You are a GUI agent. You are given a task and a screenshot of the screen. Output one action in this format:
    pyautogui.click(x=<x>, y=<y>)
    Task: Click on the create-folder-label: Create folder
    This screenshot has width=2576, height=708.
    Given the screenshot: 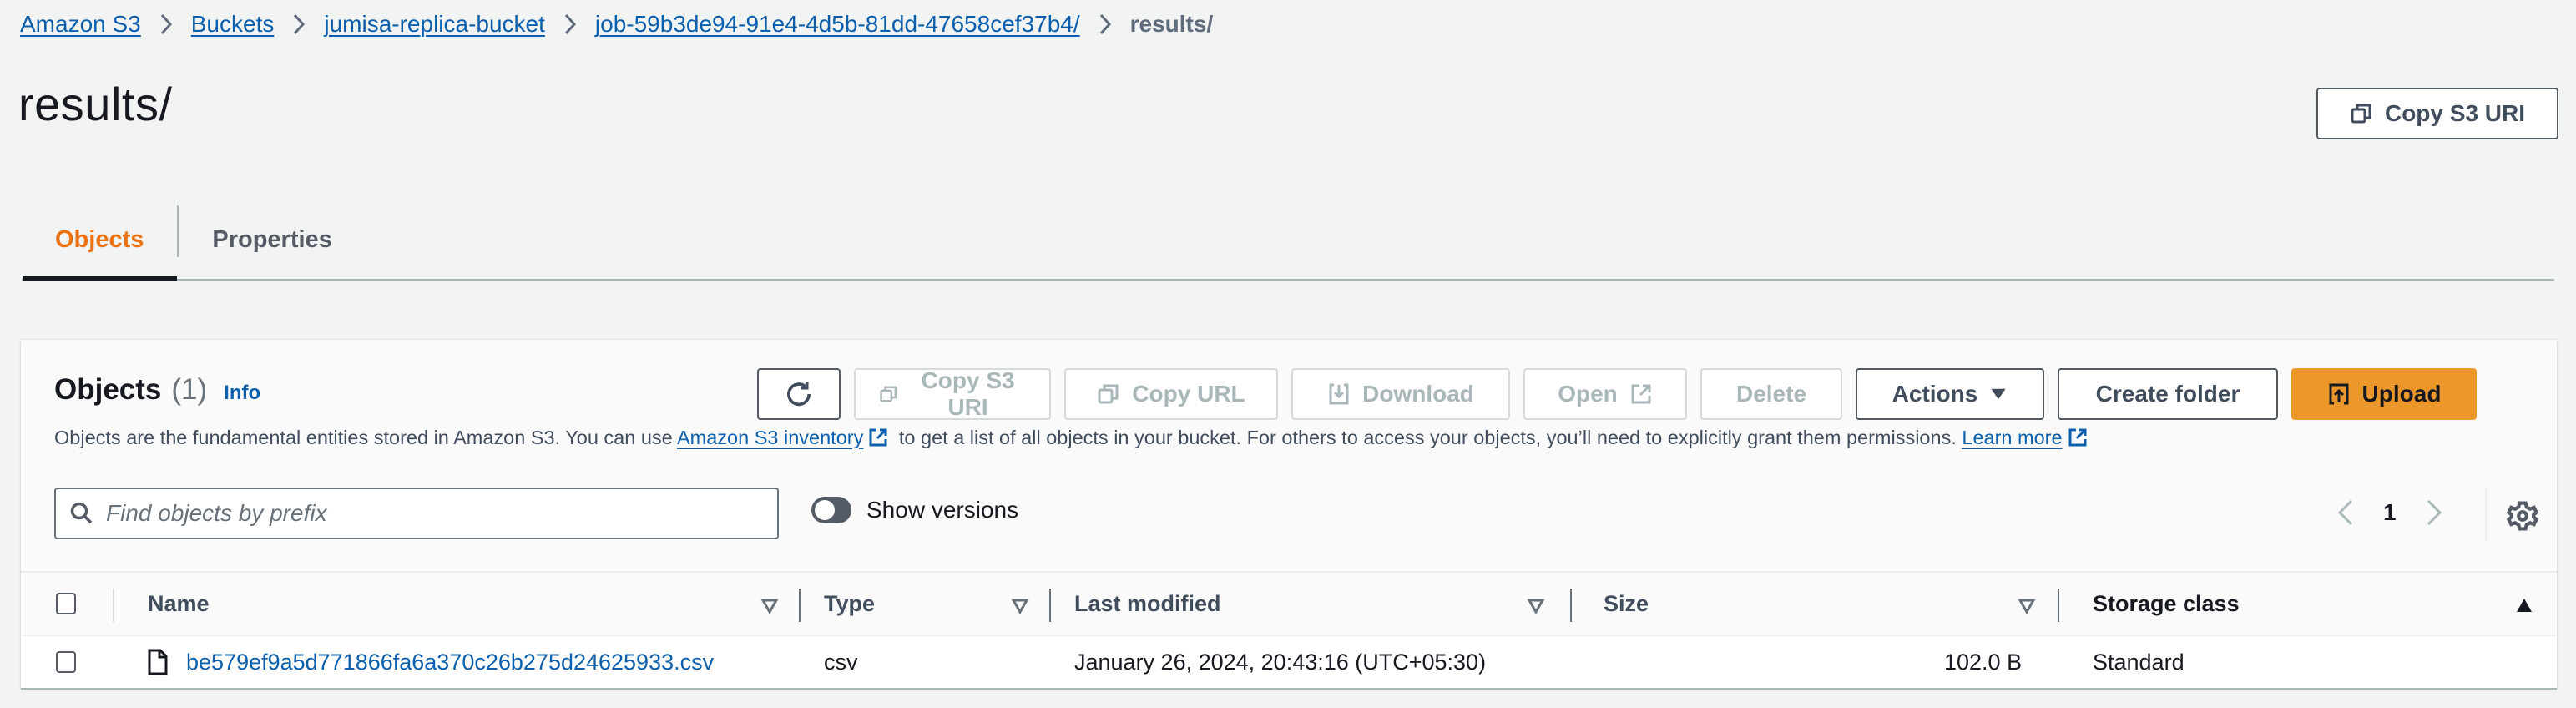 What is the action you would take?
    pyautogui.click(x=2167, y=394)
    